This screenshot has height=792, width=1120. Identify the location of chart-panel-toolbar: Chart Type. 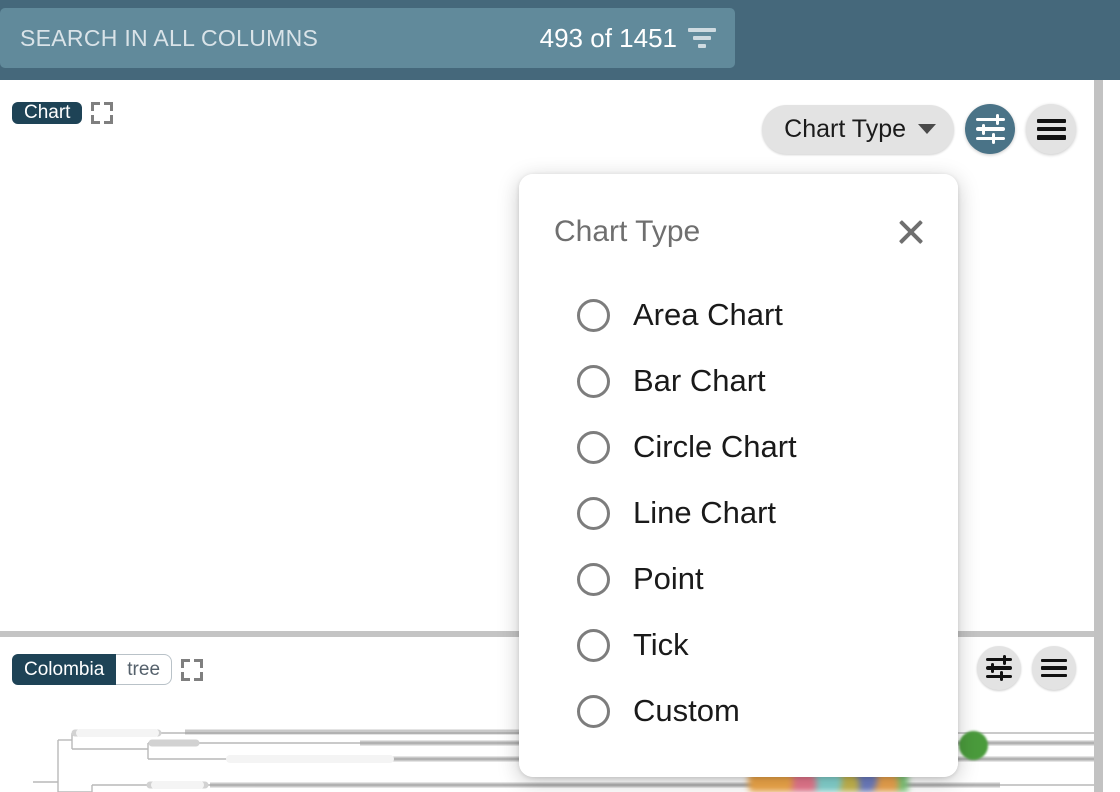
(919, 129).